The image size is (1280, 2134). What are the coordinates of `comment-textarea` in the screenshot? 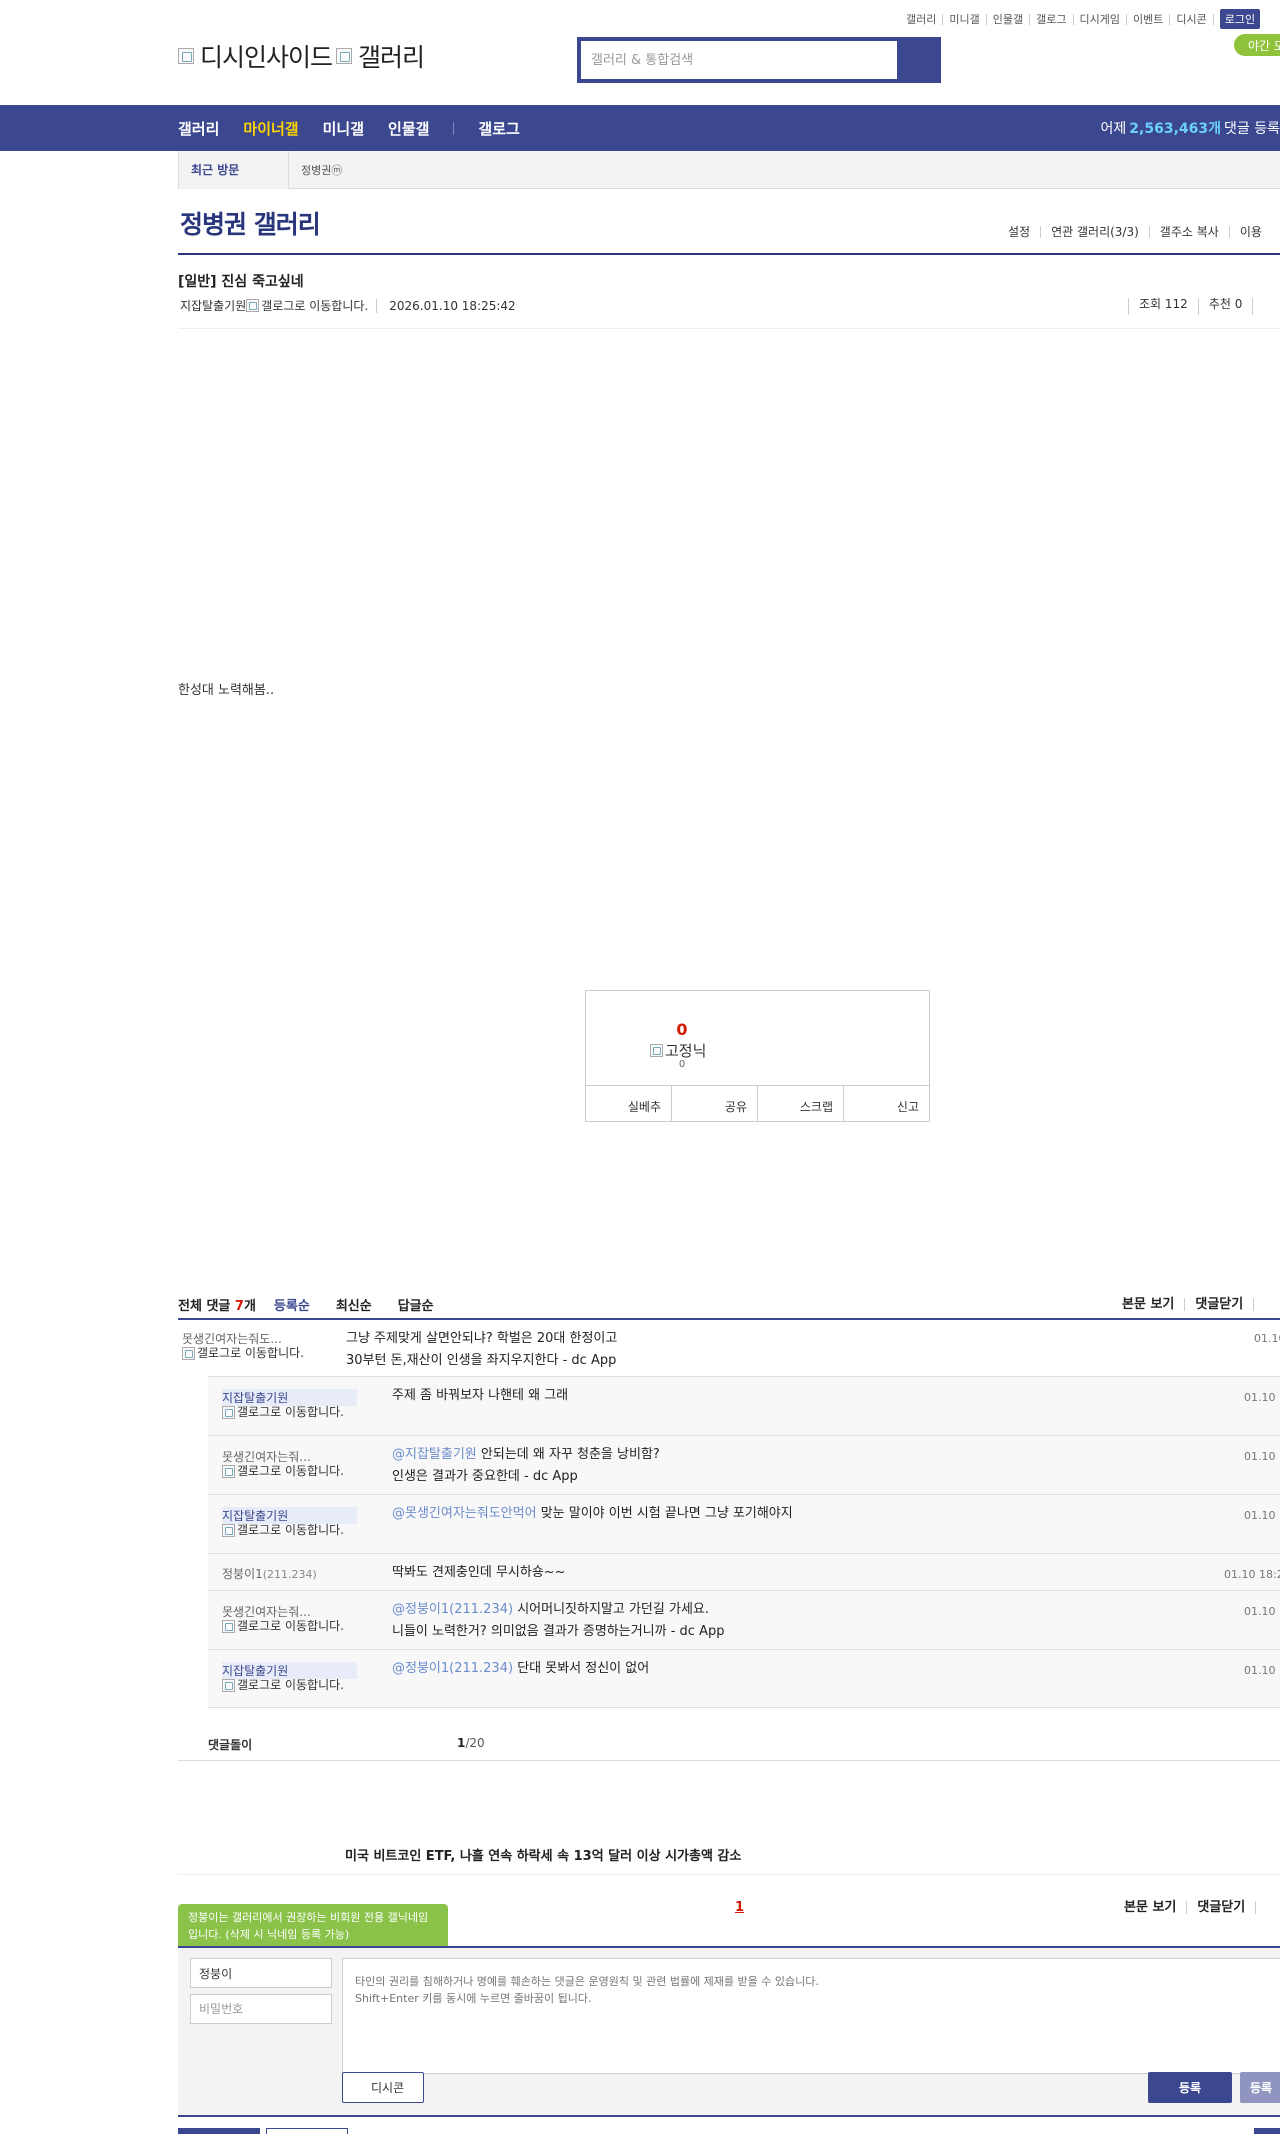 It's located at (811, 2016).